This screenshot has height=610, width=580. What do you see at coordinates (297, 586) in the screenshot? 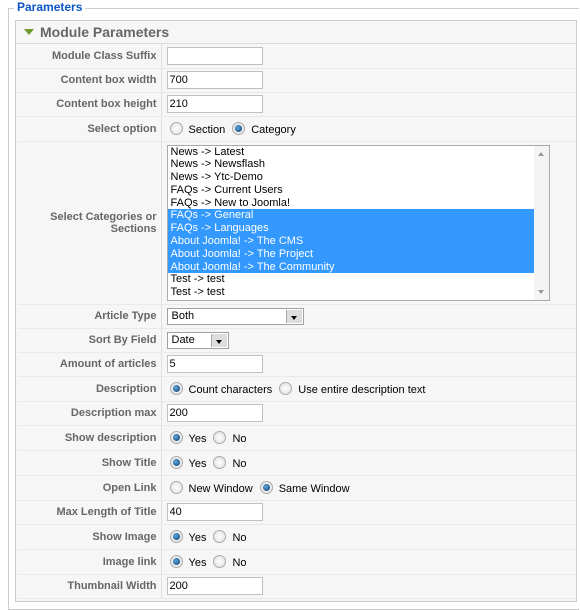
I see `row-thumbnail-width: Thumbnail Width` at bounding box center [297, 586].